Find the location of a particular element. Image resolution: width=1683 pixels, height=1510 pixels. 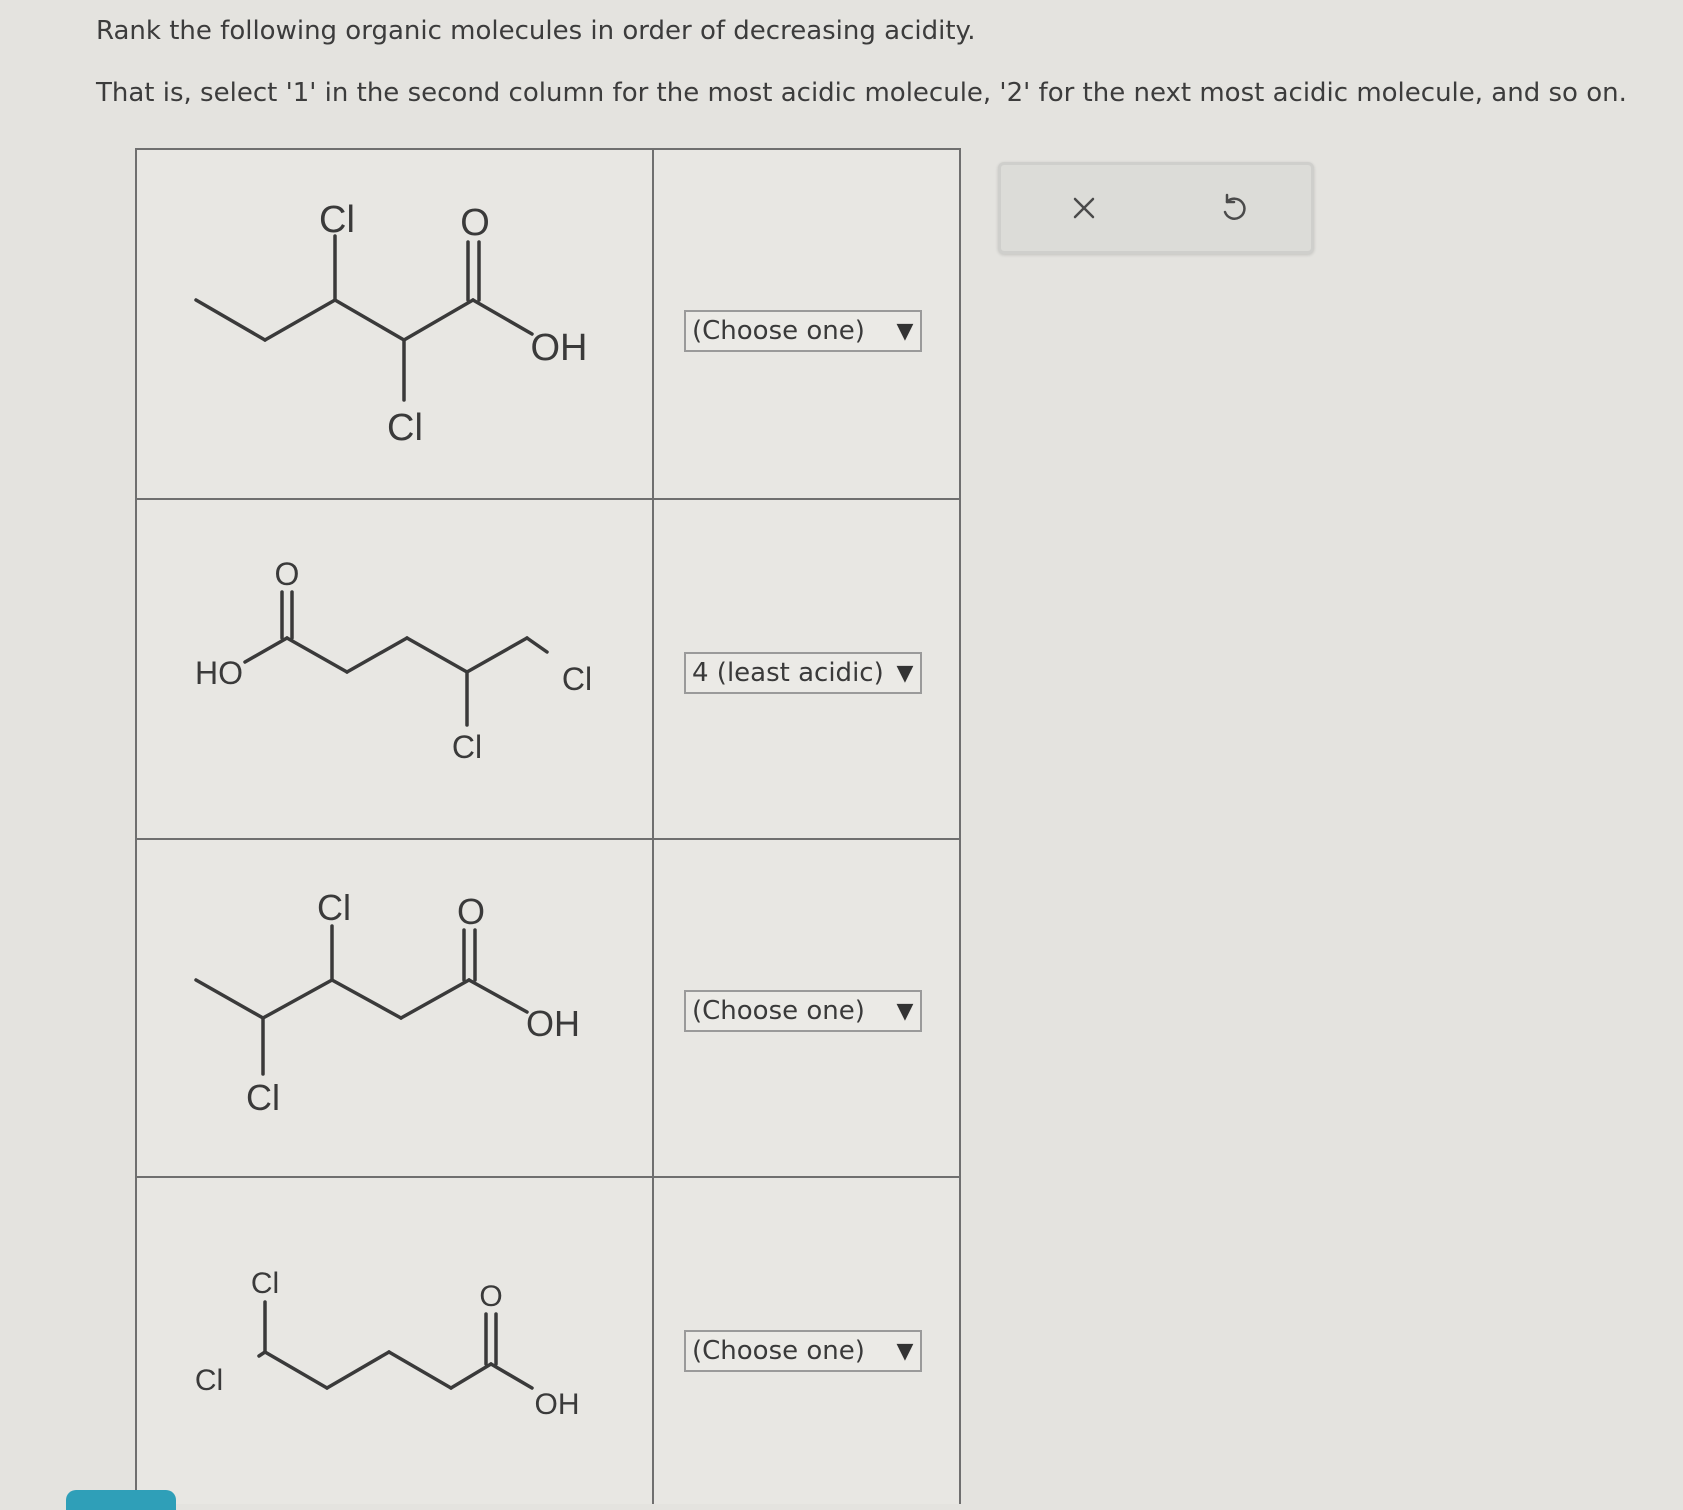

x-icon is located at coordinates (1084, 208).